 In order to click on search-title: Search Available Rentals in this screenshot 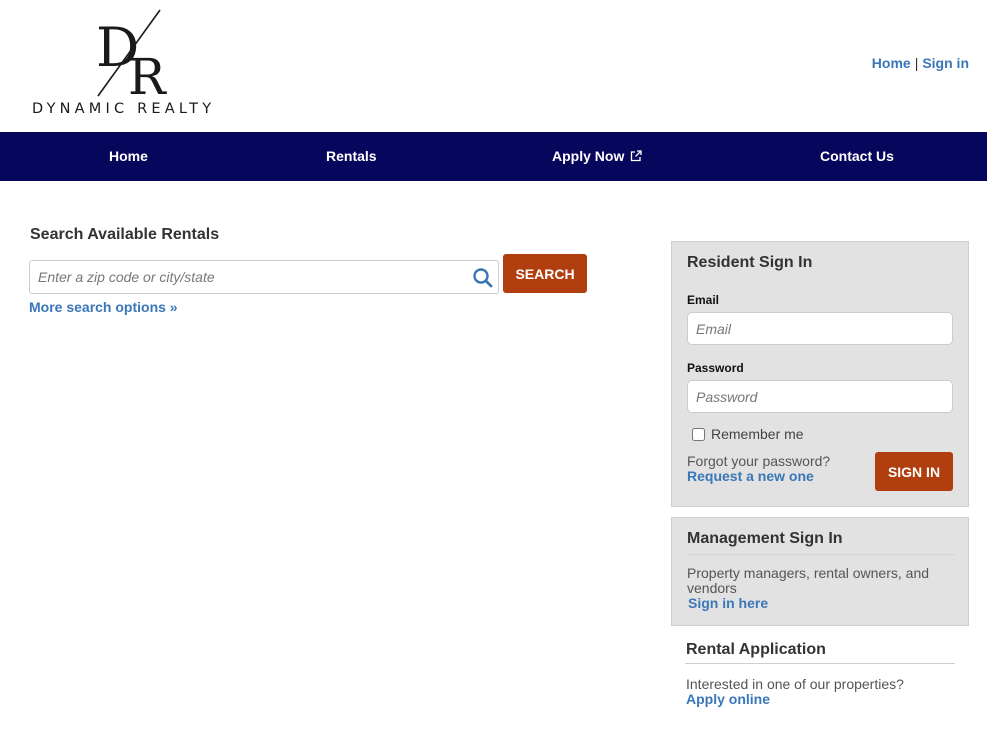, I will do `click(125, 234)`.